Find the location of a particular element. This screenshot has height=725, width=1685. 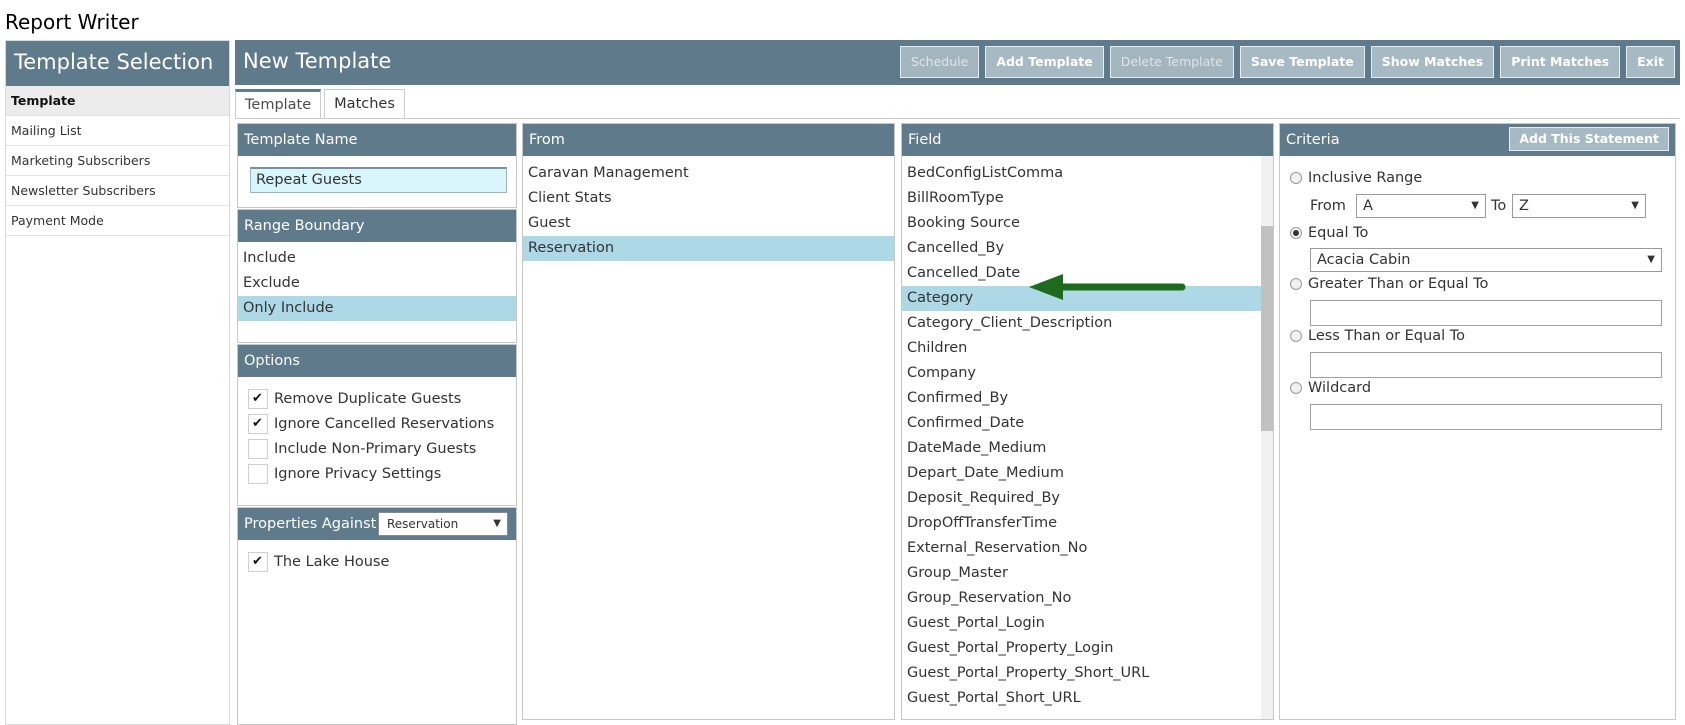

range-option-only-include: Only Include is located at coordinates (377, 308).